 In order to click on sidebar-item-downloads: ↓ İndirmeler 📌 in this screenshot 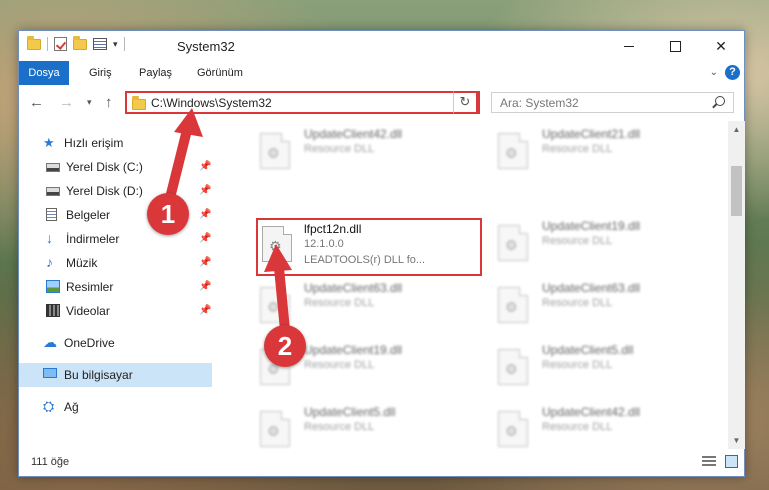, I will do `click(115, 239)`.